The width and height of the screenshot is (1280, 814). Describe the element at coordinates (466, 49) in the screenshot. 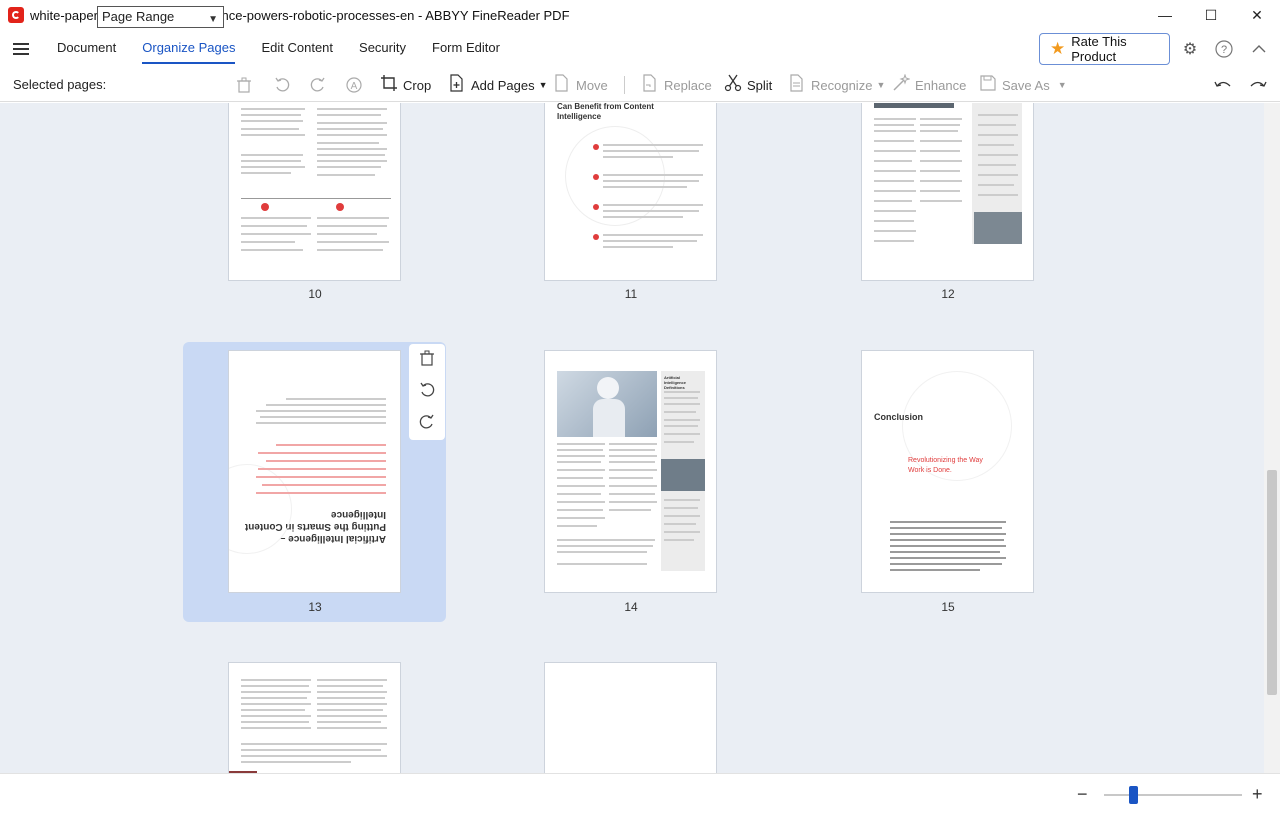

I see `tab-form-editor: Form Editor` at that location.